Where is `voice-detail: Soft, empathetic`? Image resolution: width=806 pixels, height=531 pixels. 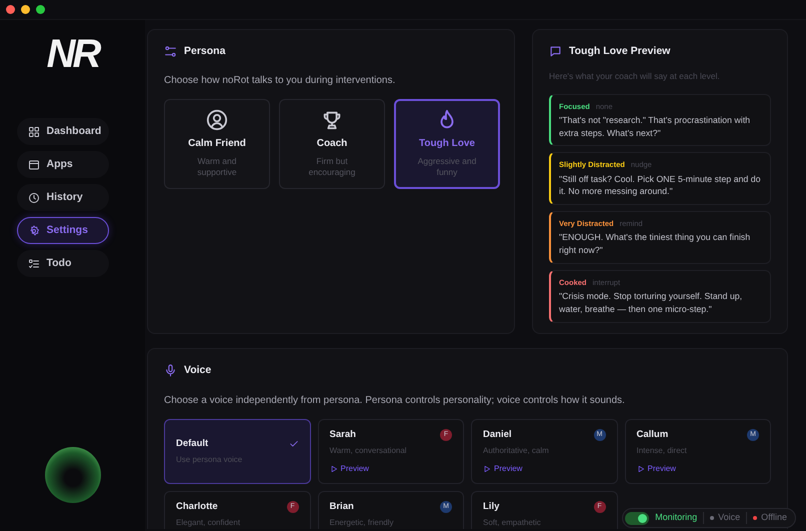 voice-detail: Soft, empathetic is located at coordinates (512, 523).